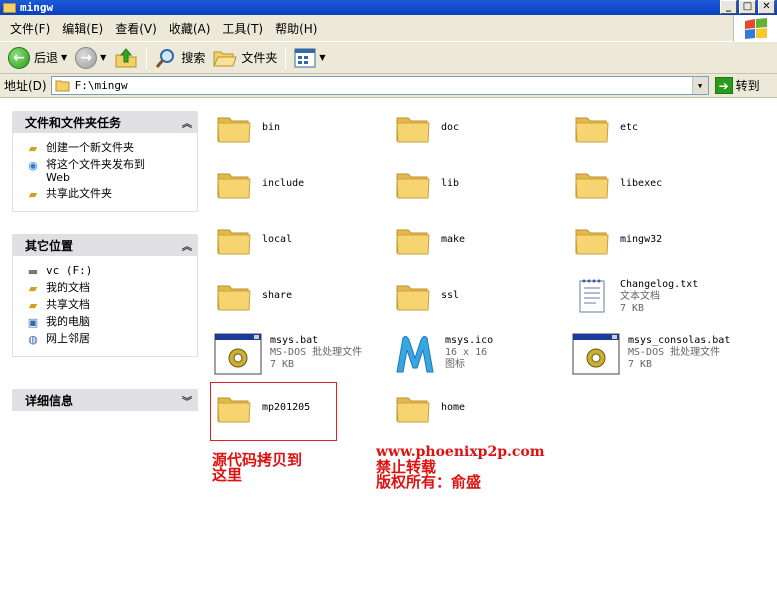 The height and width of the screenshot is (592, 777). I want to click on window-title: mingw, so click(37, 7).